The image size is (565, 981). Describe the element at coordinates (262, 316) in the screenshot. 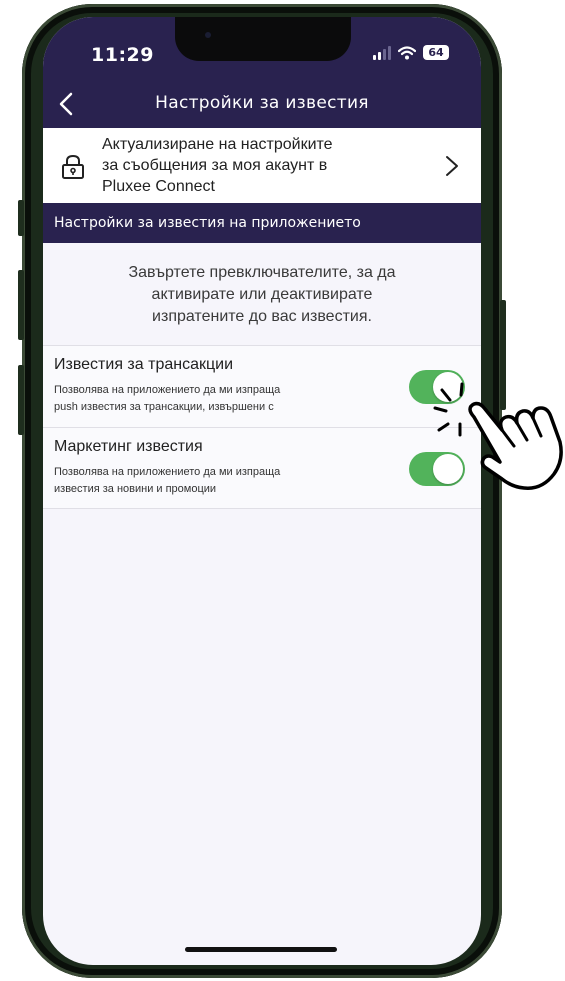

I see `instruction-line: изпратените до вас известия.` at that location.